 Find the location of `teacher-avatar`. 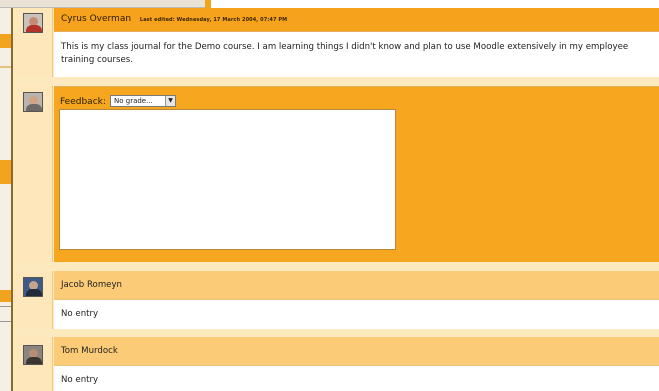

teacher-avatar is located at coordinates (33, 102).